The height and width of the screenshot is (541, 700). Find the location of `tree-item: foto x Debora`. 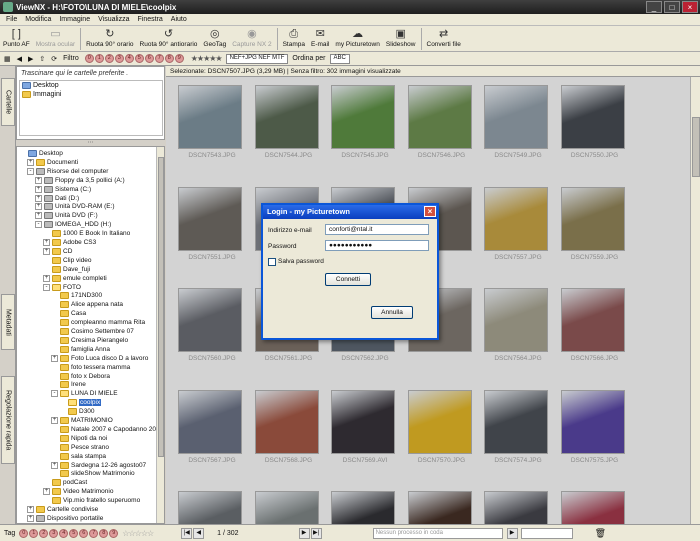

tree-item: foto x Debora is located at coordinates (80, 376).